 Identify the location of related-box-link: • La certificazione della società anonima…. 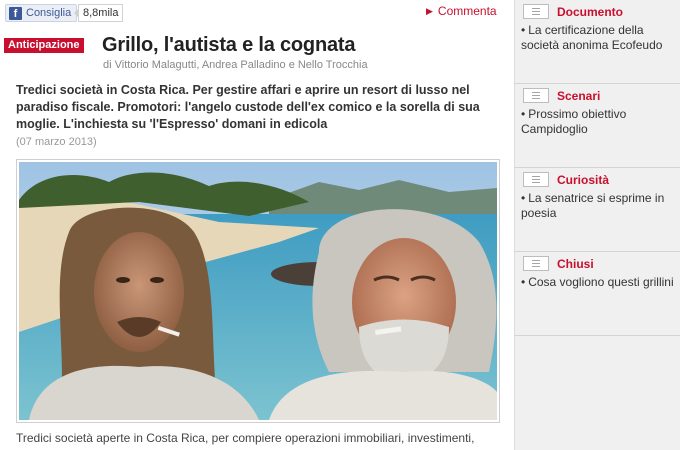
(599, 38).